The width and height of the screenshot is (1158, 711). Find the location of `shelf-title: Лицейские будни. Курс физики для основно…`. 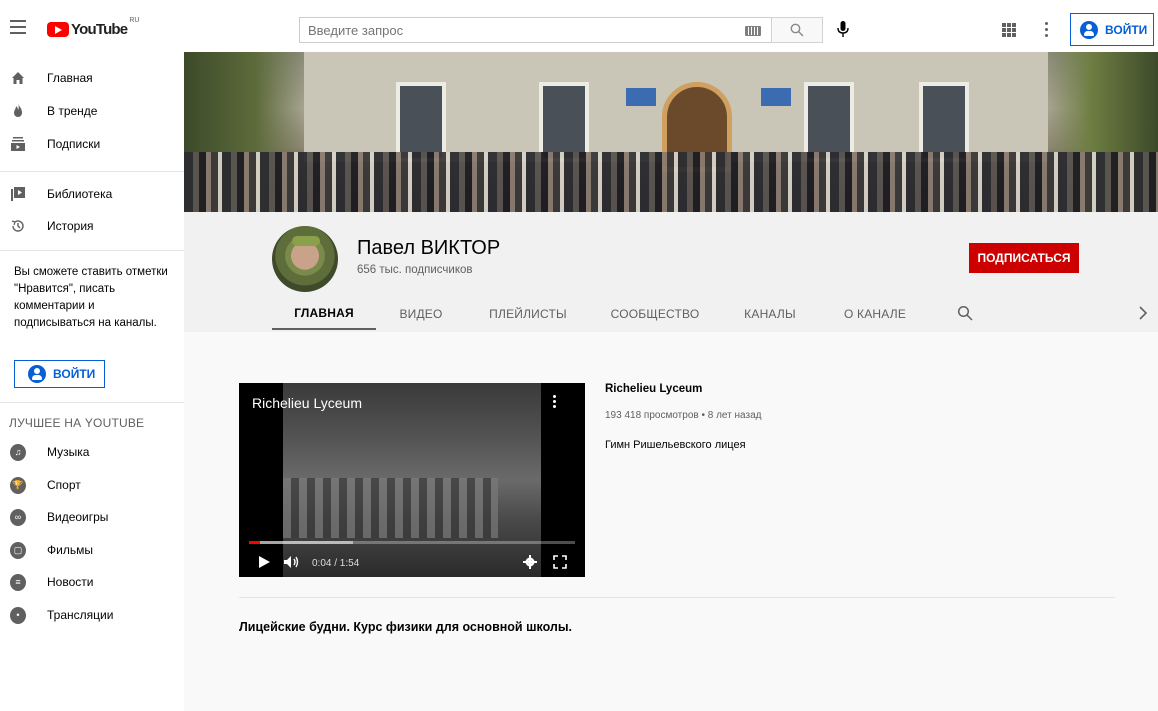

shelf-title: Лицейские будни. Курс физики для основно… is located at coordinates (405, 627).